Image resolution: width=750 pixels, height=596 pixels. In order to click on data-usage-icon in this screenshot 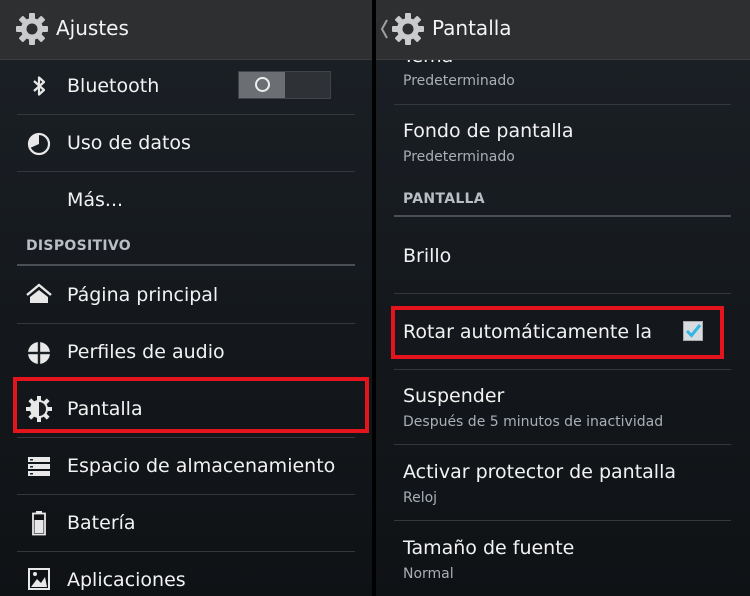, I will do `click(39, 144)`.